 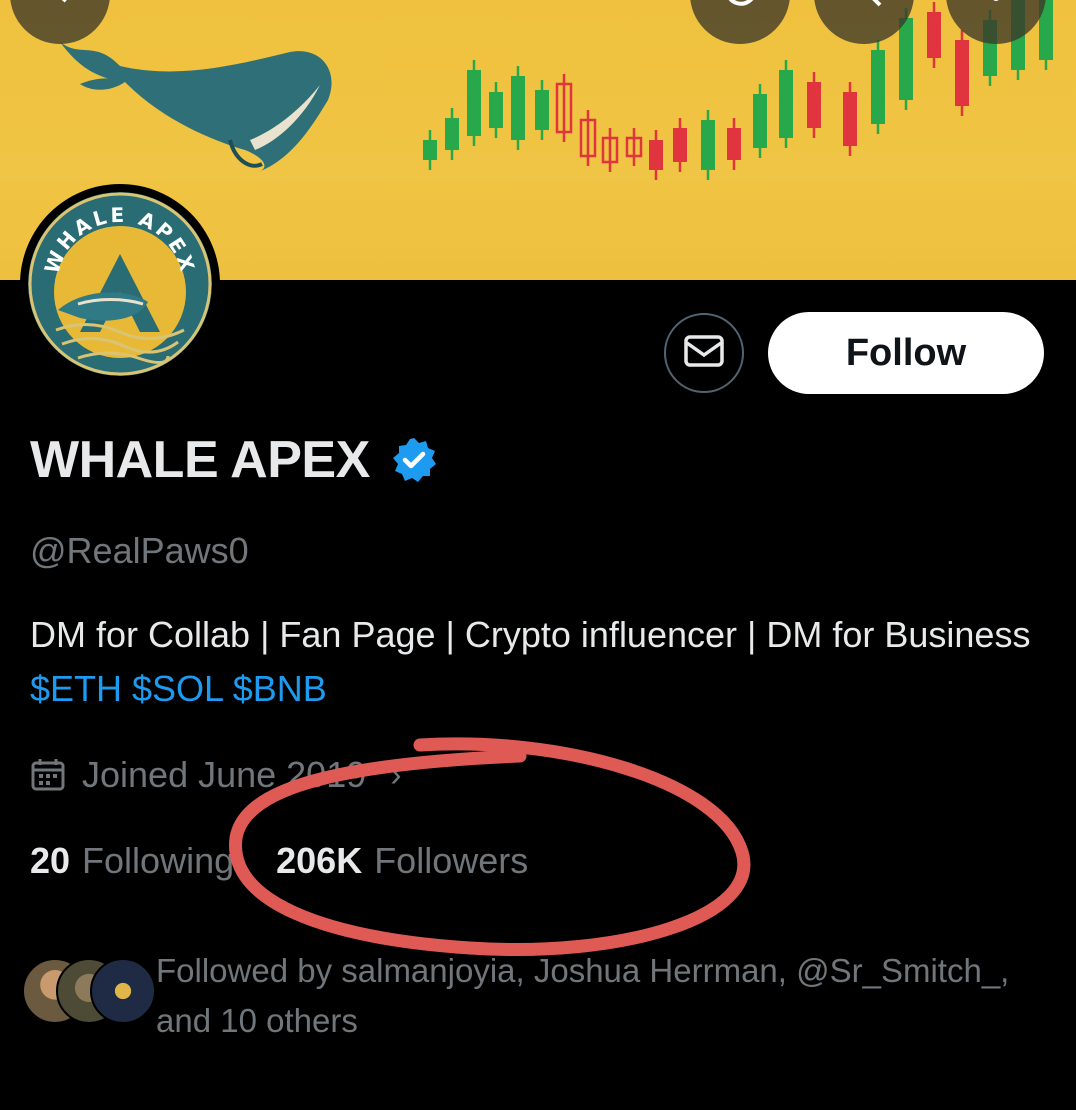 I want to click on following-label: Following, so click(x=158, y=860).